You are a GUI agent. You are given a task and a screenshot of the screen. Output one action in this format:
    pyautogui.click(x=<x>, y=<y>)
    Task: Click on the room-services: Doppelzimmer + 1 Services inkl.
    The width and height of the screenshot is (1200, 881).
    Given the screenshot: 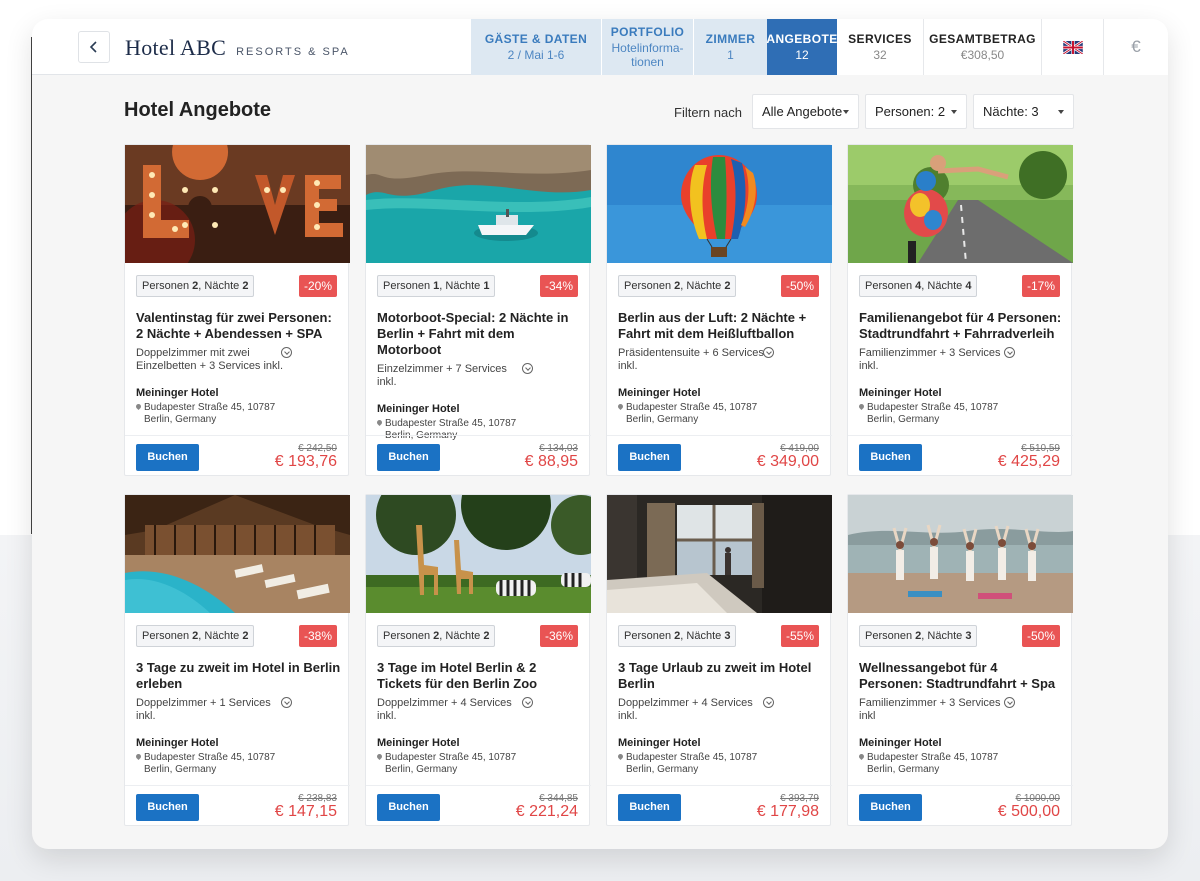 What is the action you would take?
    pyautogui.click(x=203, y=709)
    